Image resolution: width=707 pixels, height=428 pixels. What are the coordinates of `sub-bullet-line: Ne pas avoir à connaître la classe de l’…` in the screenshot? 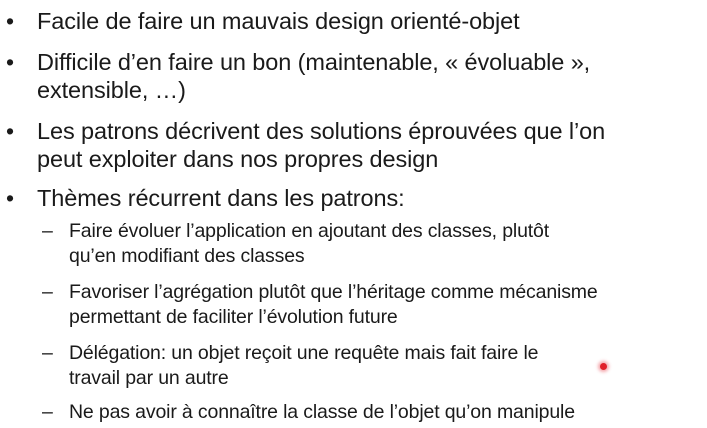 It's located at (322, 412).